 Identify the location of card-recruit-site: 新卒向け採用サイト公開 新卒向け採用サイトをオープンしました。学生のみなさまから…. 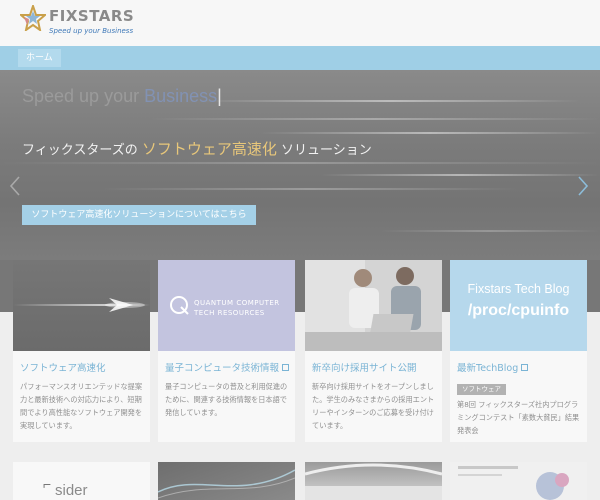
(373, 351).